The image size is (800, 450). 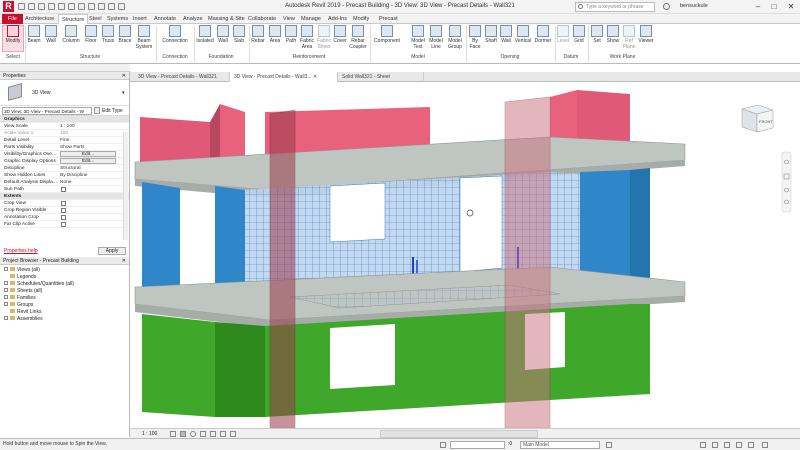 I want to click on fabric-area-button: Fabric Area, so click(x=307, y=37).